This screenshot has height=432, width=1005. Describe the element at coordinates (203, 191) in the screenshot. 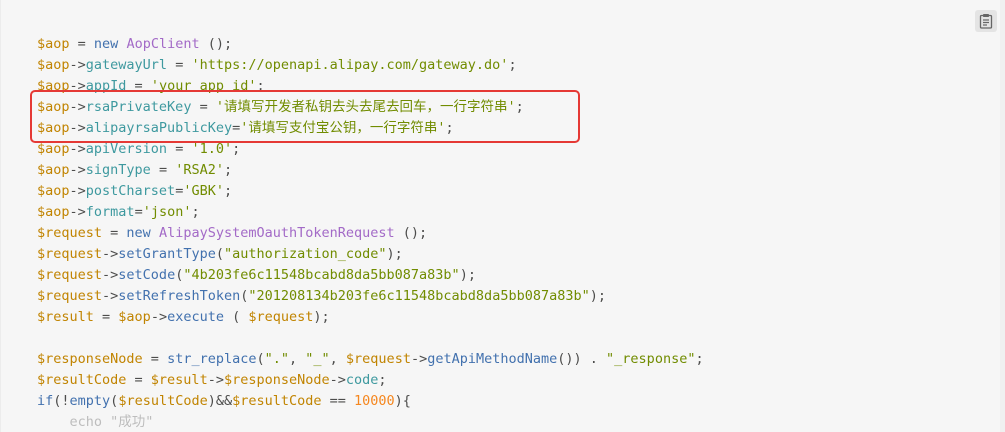

I see `code-token: 'GBK'` at that location.